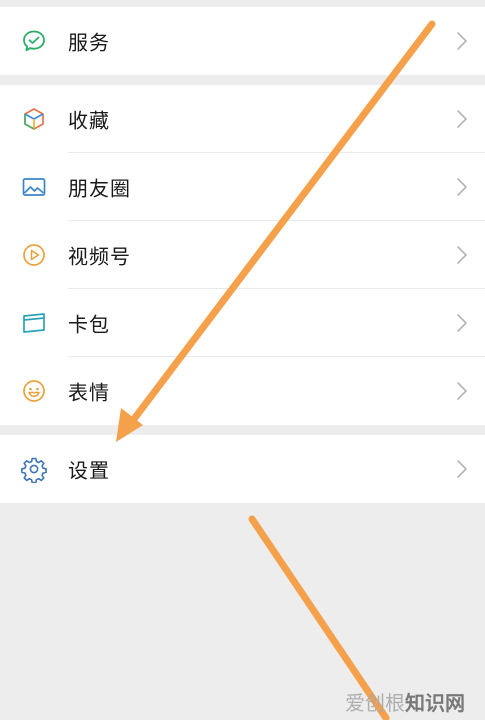 The width and height of the screenshot is (485, 720). I want to click on menu-item-service-label: 服务, so click(89, 42).